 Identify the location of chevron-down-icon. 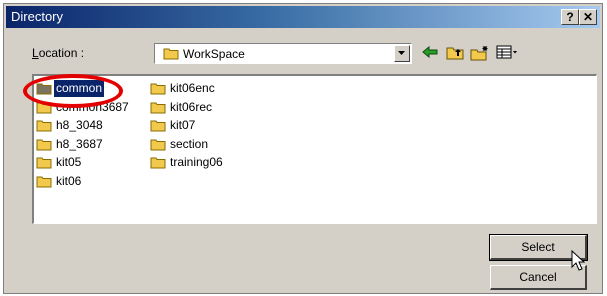
(401, 53).